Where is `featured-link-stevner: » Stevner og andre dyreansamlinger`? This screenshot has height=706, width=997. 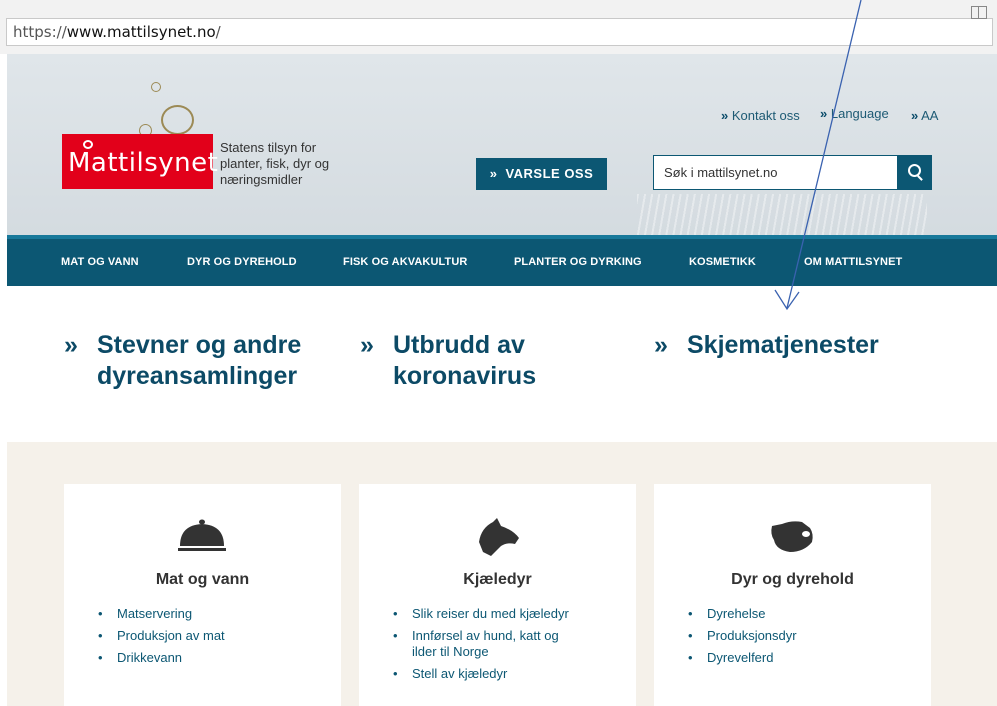 featured-link-stevner: » Stevner og andre dyreansamlinger is located at coordinates (182, 361).